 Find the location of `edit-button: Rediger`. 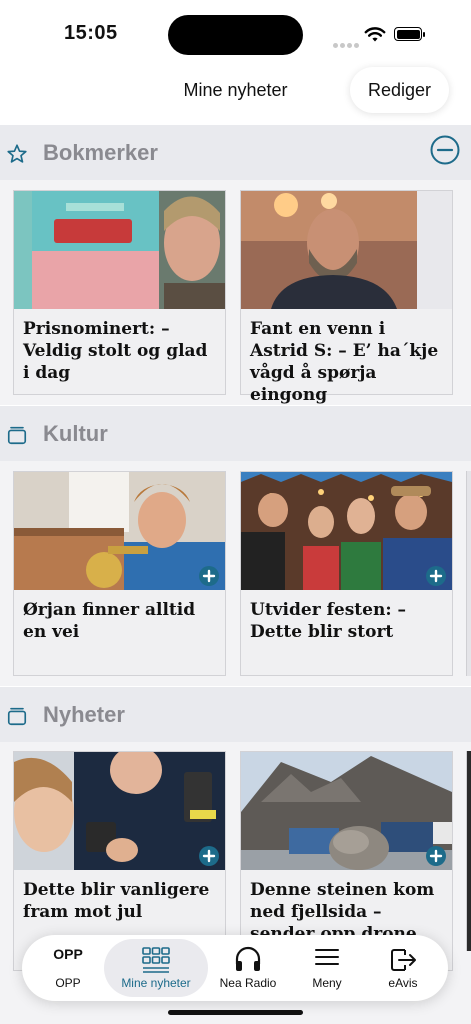

edit-button: Rediger is located at coordinates (399, 90).